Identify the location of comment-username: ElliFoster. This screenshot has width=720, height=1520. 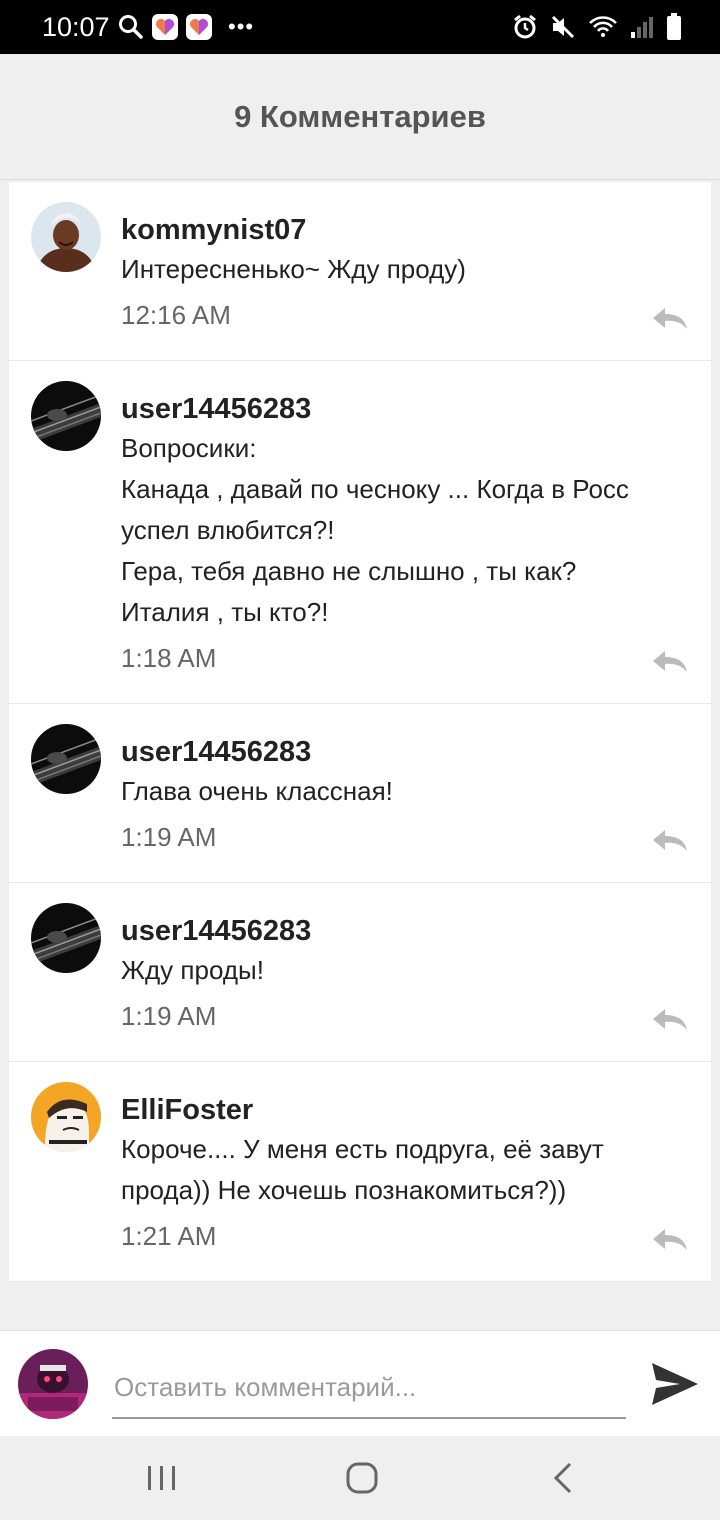
(416, 1104).